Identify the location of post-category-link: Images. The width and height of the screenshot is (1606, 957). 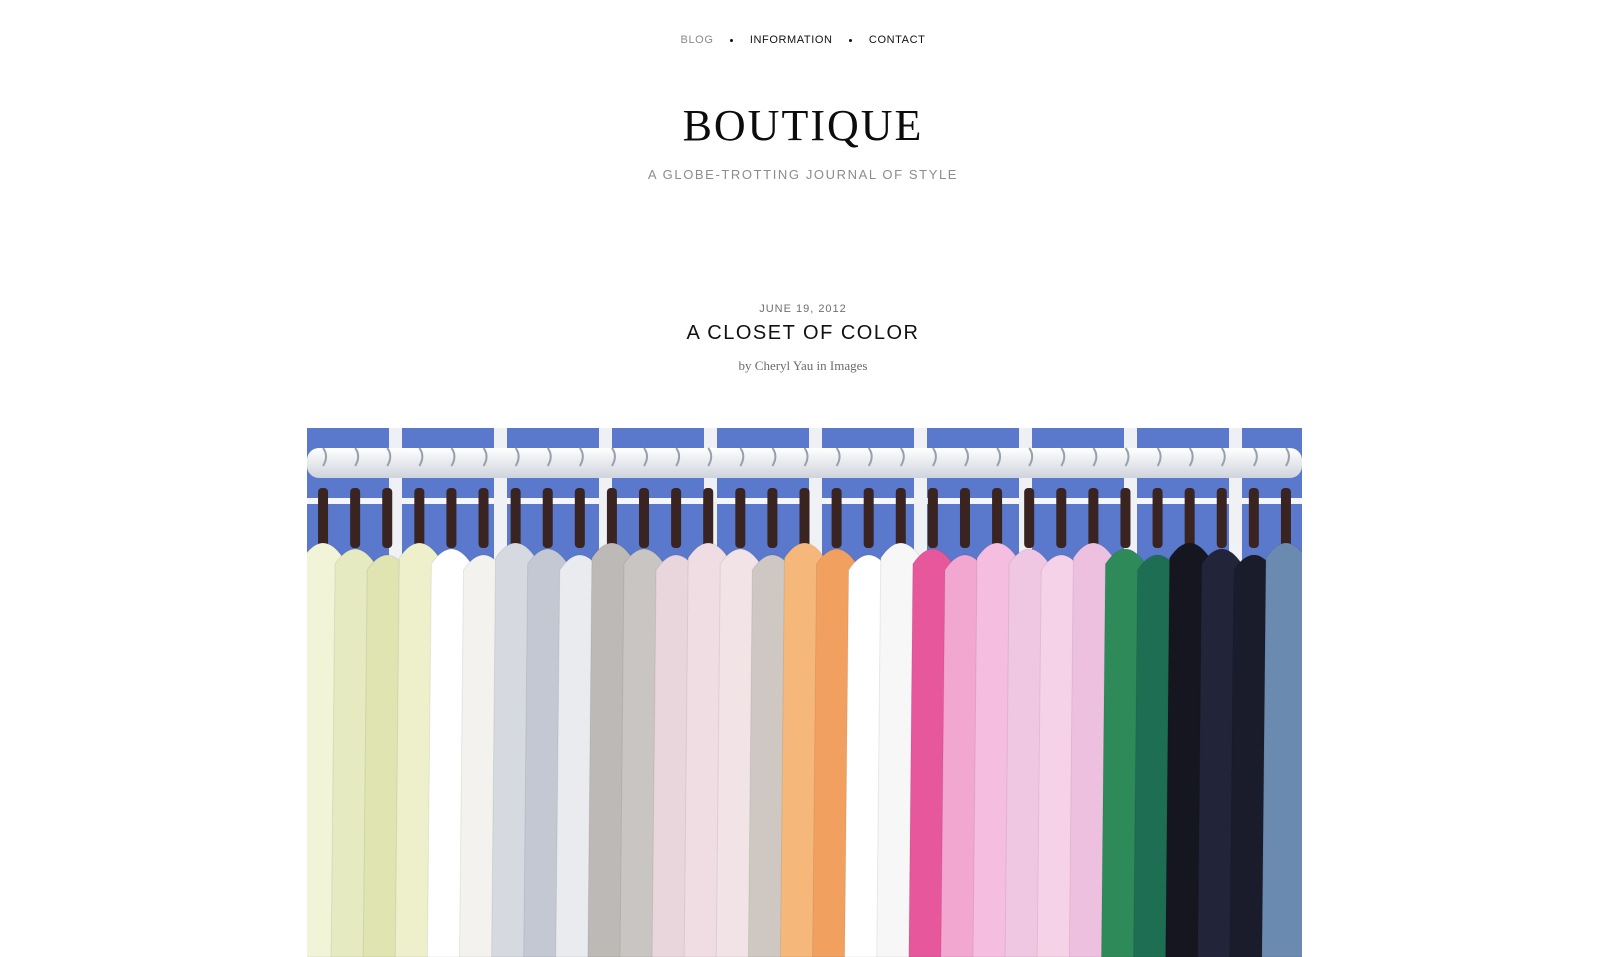
(849, 365).